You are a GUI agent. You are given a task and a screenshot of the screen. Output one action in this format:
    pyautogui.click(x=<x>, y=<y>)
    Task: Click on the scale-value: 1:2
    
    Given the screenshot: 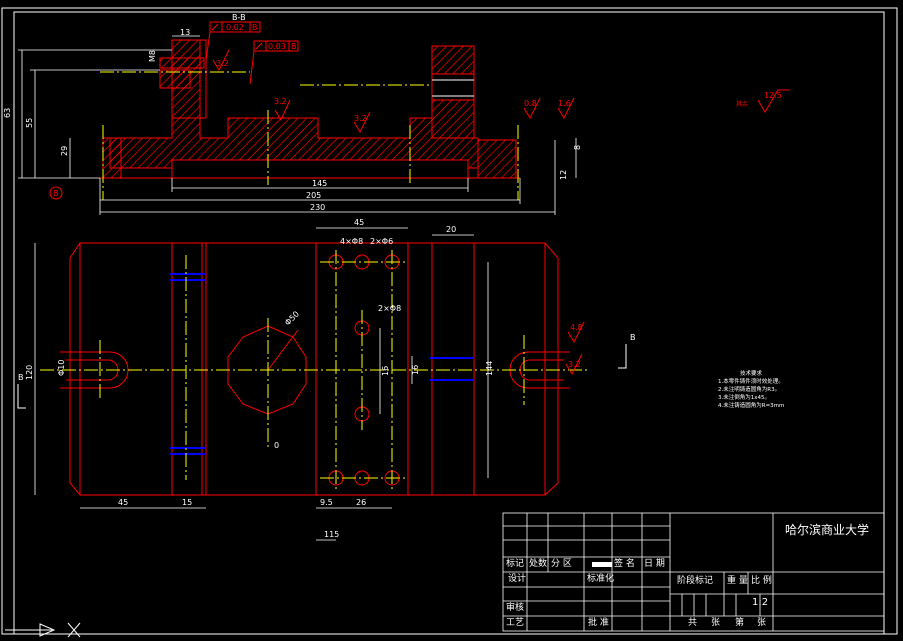 What is the action you would take?
    pyautogui.click(x=760, y=602)
    